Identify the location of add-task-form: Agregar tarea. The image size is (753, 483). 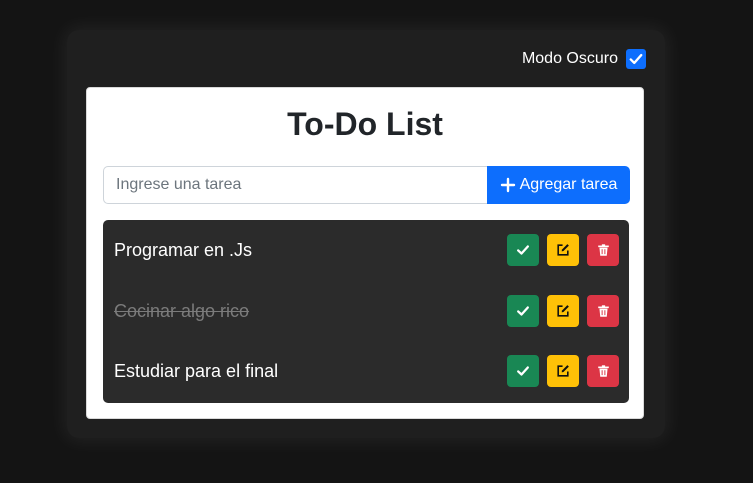
(366, 185).